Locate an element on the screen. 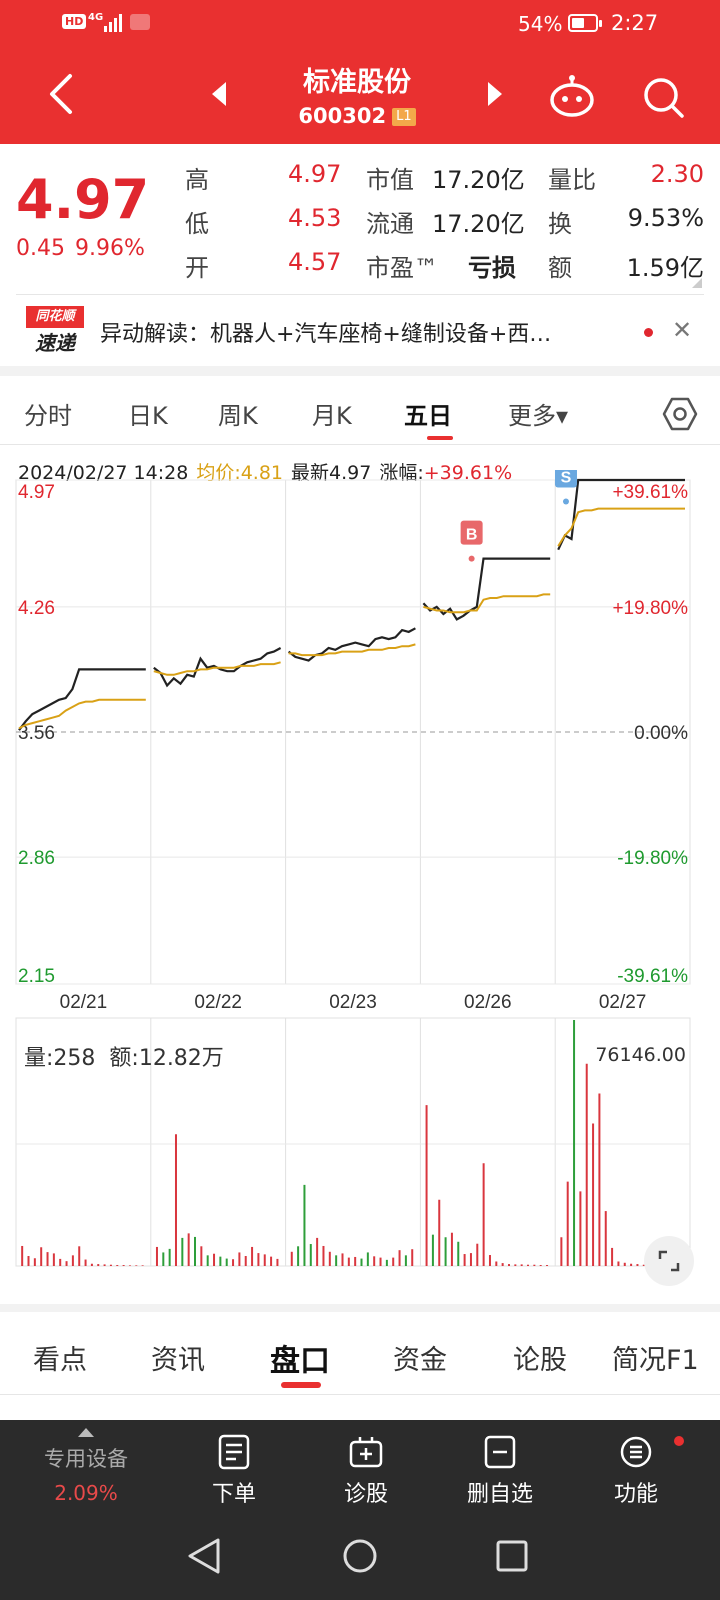 This screenshot has width=720, height=1600. y-tick-right: +19.80% is located at coordinates (650, 608).